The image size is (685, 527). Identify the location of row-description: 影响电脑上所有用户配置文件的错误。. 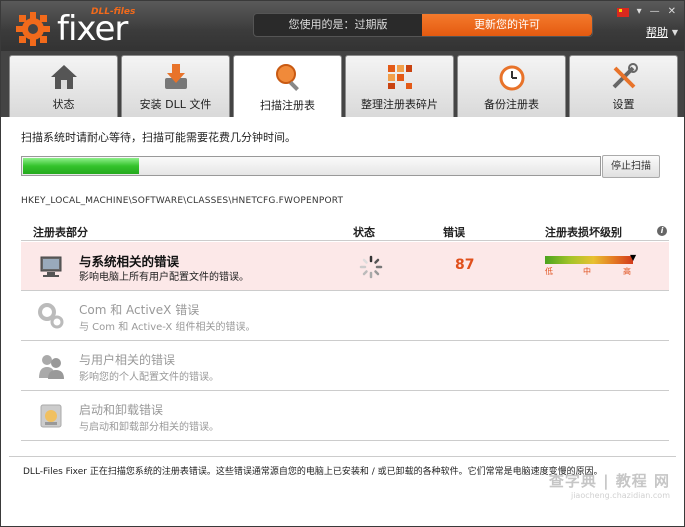
(164, 277).